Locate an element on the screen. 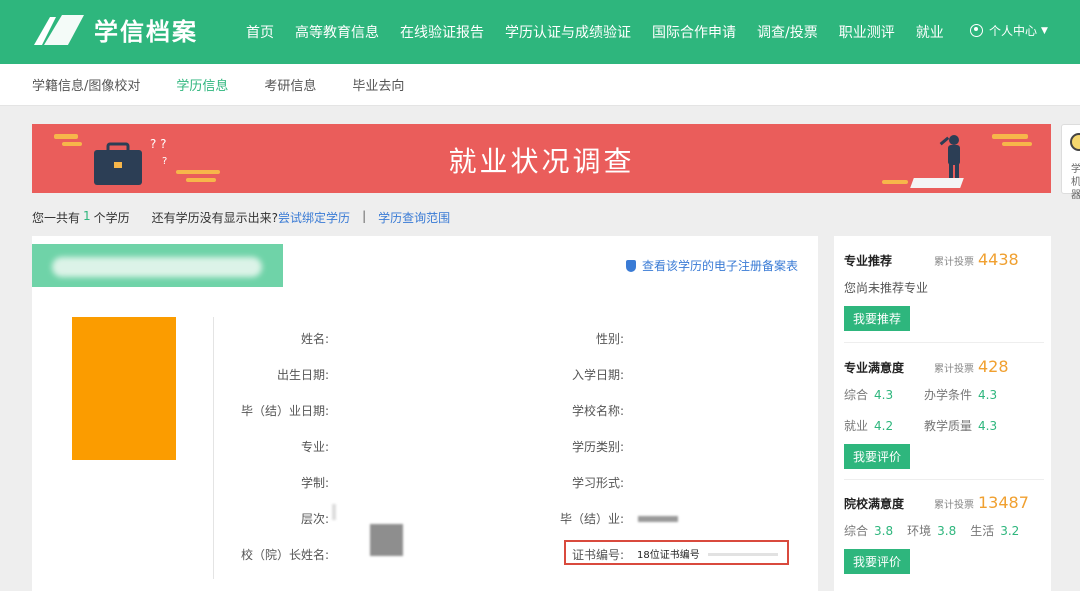  degree-count: 1 is located at coordinates (87, 216).